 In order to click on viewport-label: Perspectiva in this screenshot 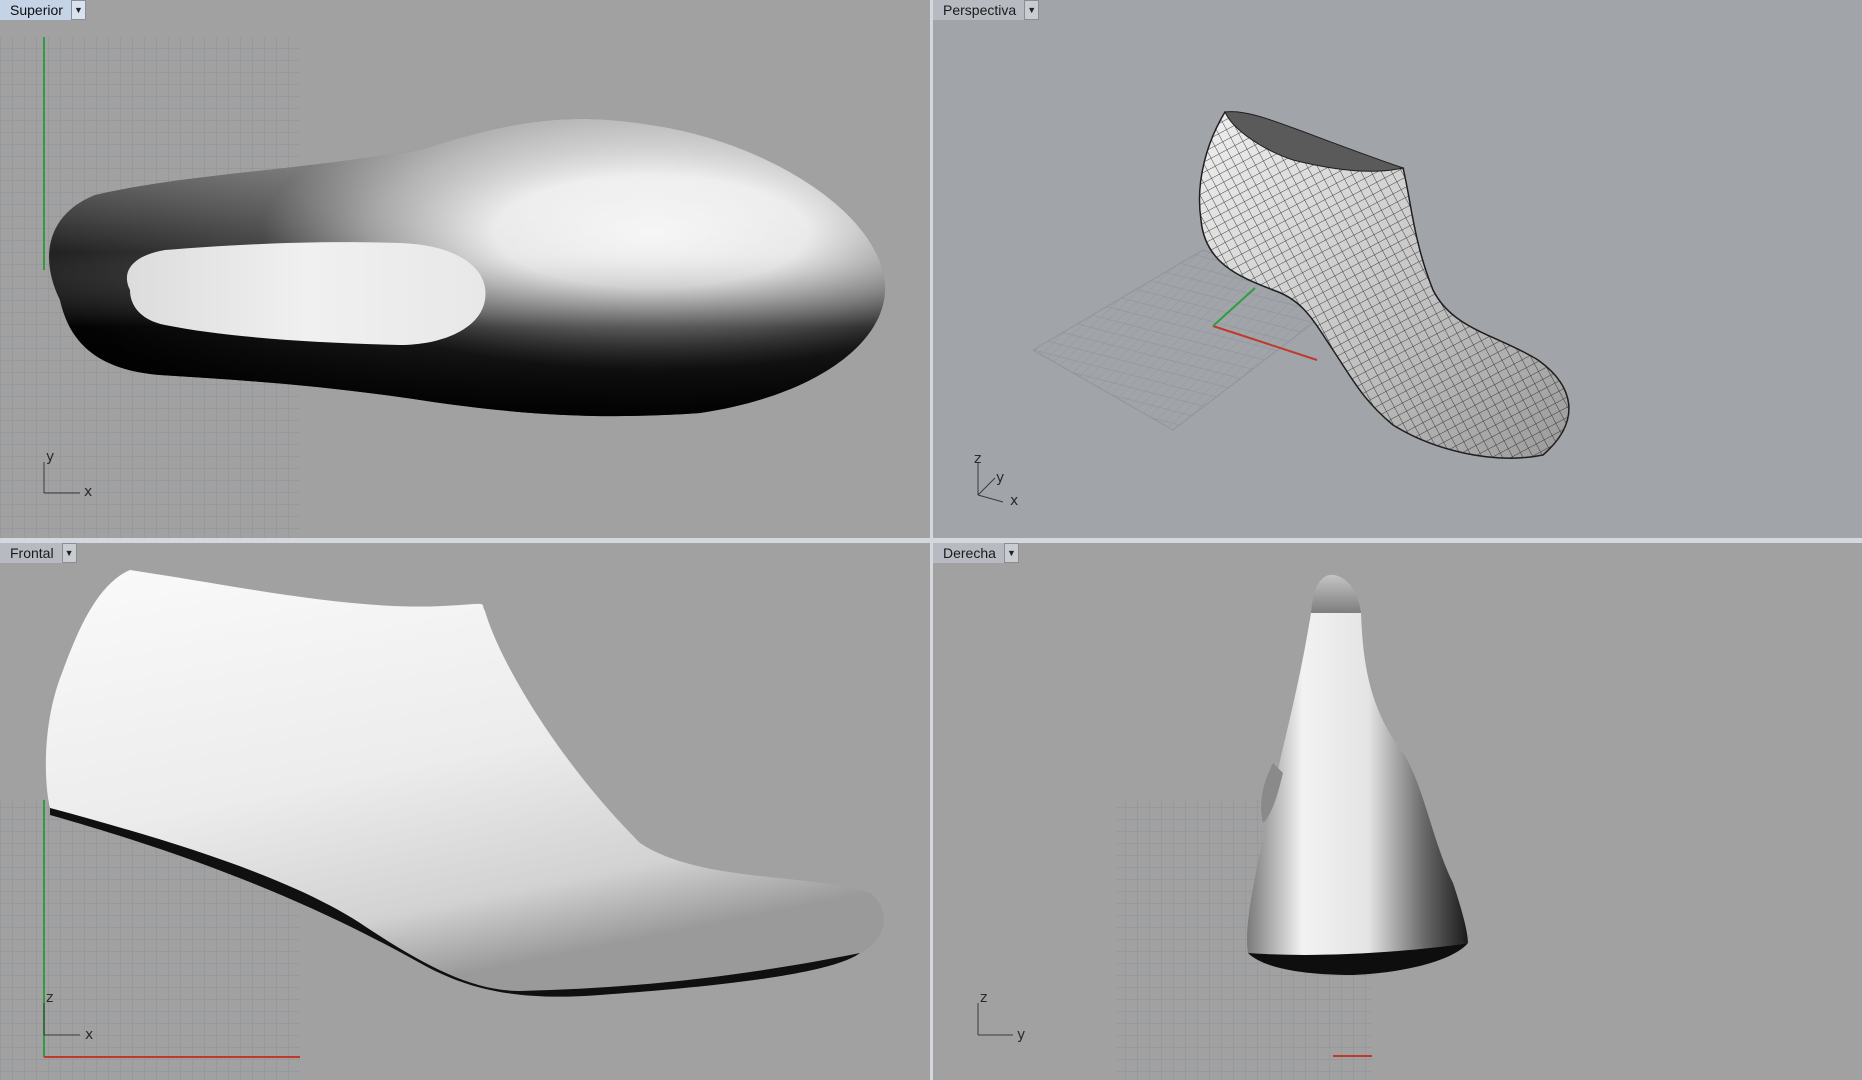, I will do `click(979, 10)`.